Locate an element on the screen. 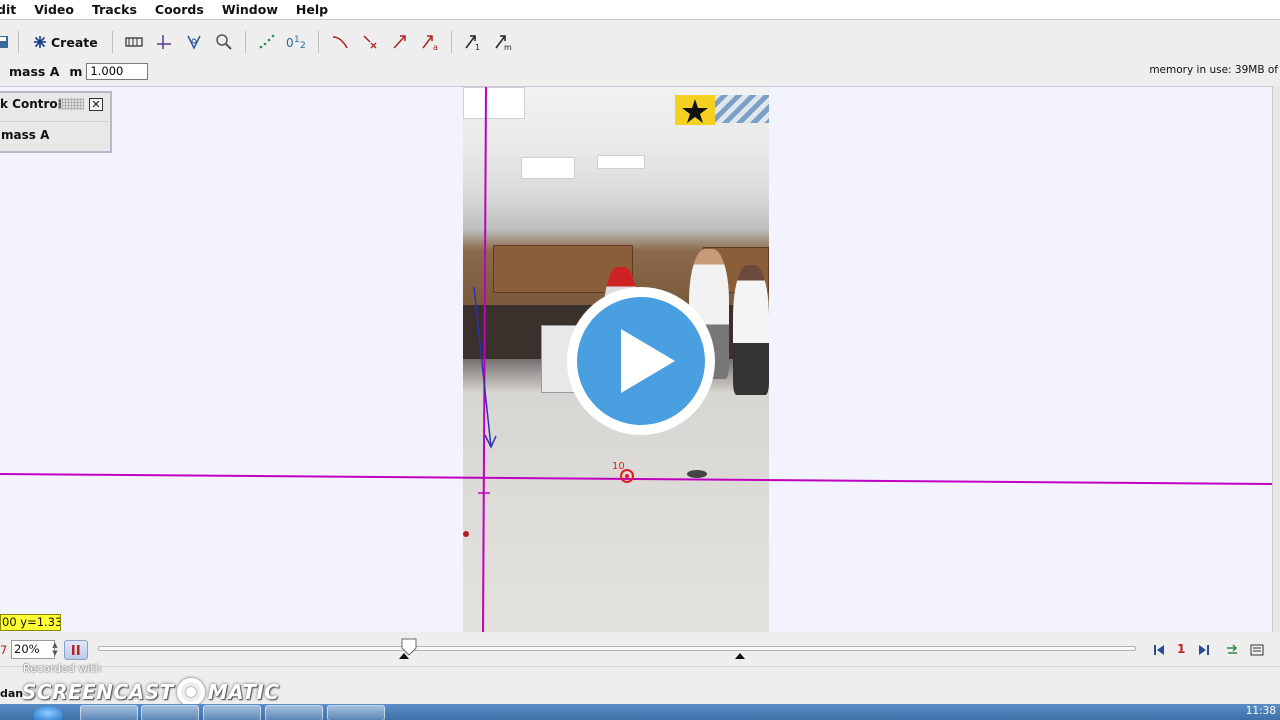  momentum-button: m is located at coordinates (503, 42).